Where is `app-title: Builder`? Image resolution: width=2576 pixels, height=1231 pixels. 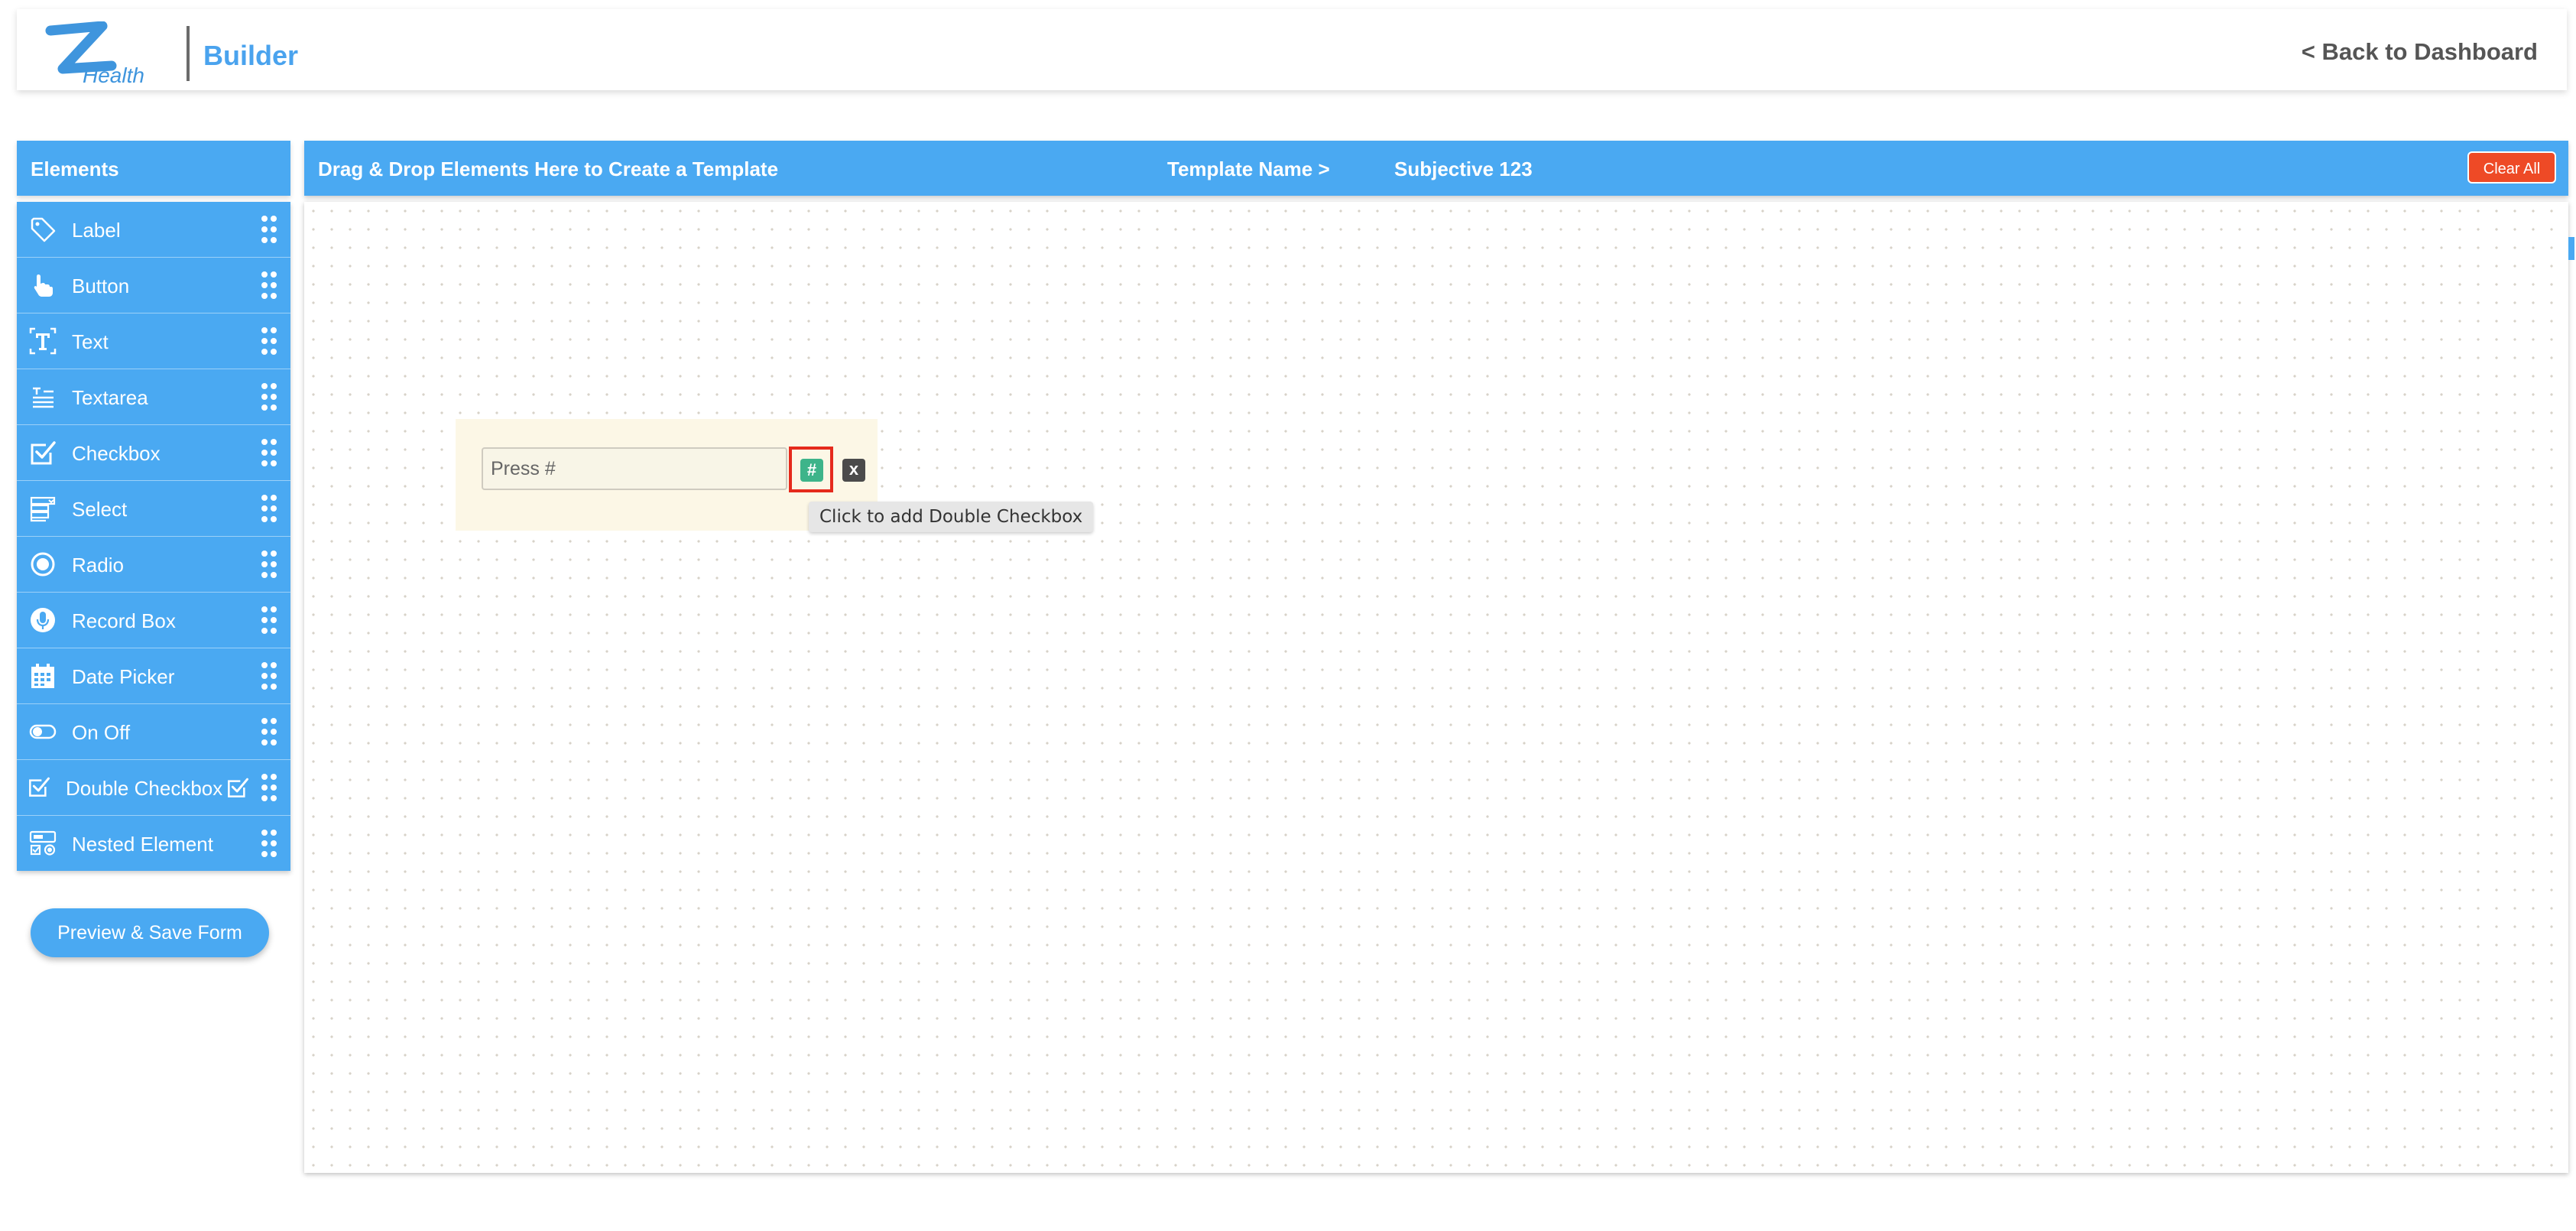
app-title: Builder is located at coordinates (251, 55).